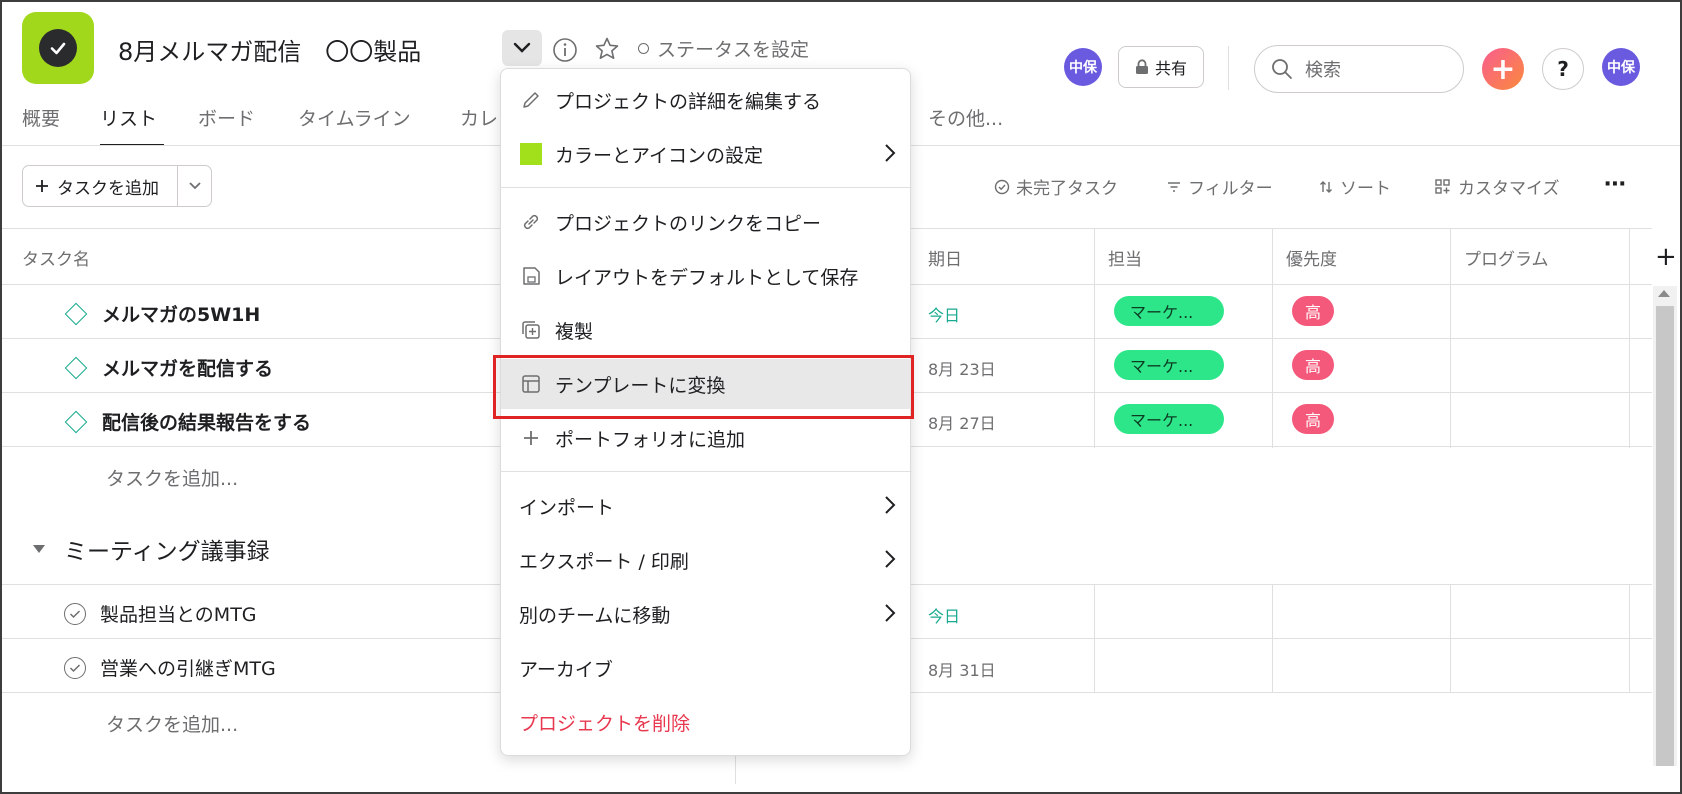 This screenshot has width=1682, height=794. What do you see at coordinates (574, 331) in the screenshot?
I see `menu-item-label: 複製` at bounding box center [574, 331].